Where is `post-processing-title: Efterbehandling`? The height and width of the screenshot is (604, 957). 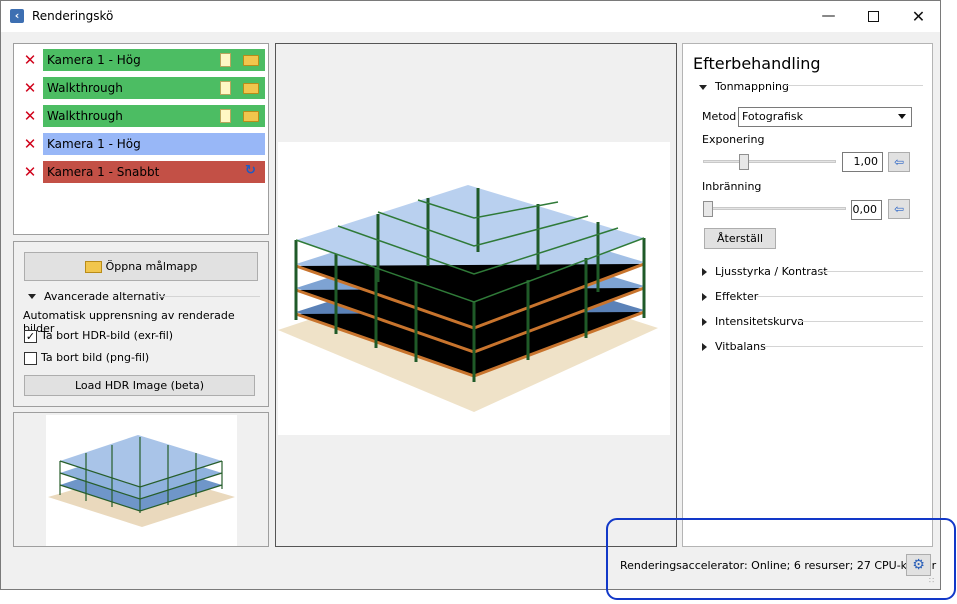
post-processing-title: Efterbehandling is located at coordinates (757, 63).